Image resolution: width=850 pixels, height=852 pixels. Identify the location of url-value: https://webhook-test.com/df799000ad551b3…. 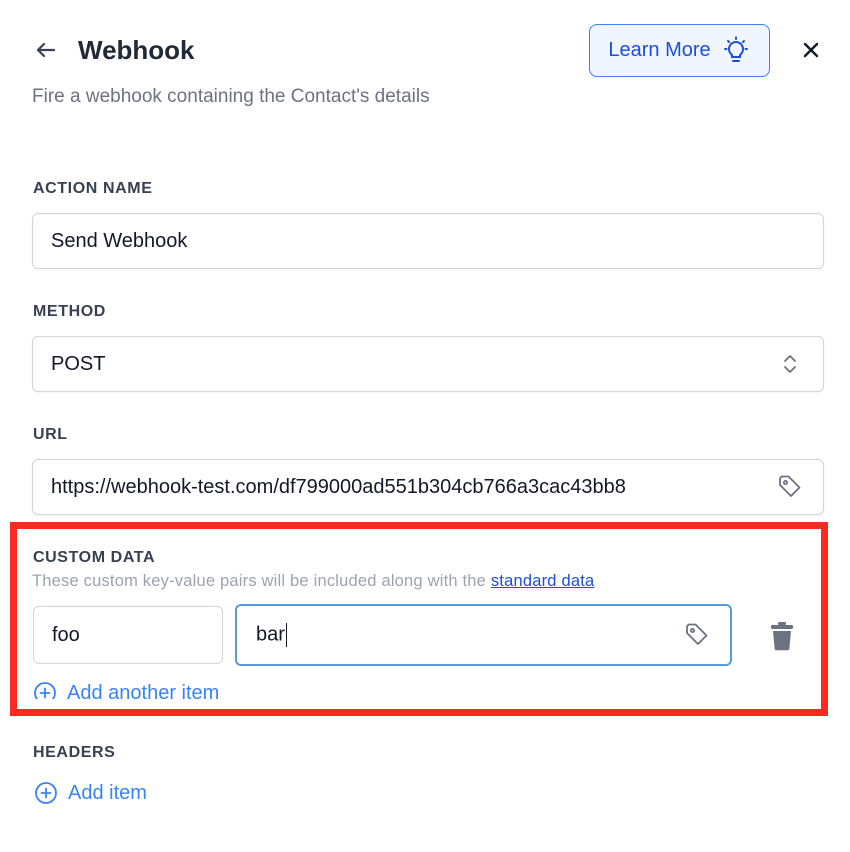
(338, 486).